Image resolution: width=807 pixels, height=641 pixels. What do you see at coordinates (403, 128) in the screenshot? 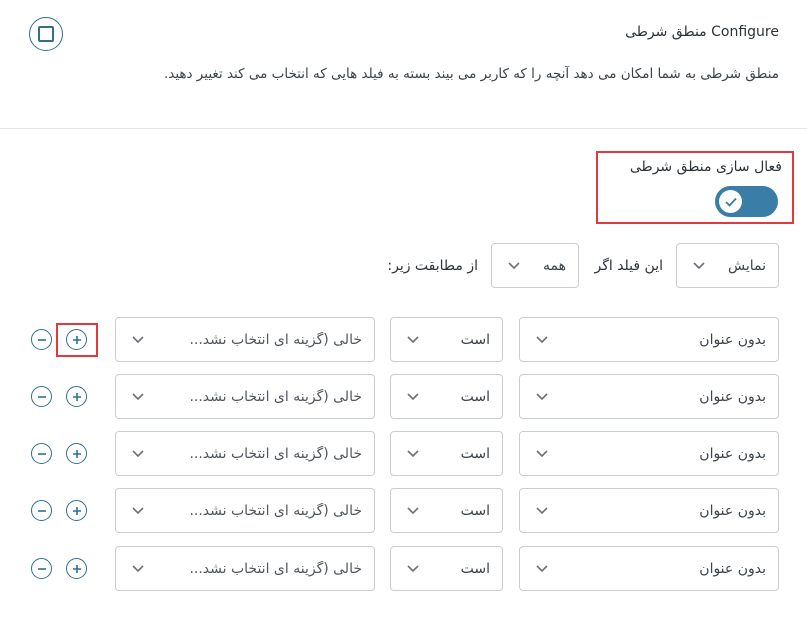
I see `divider` at bounding box center [403, 128].